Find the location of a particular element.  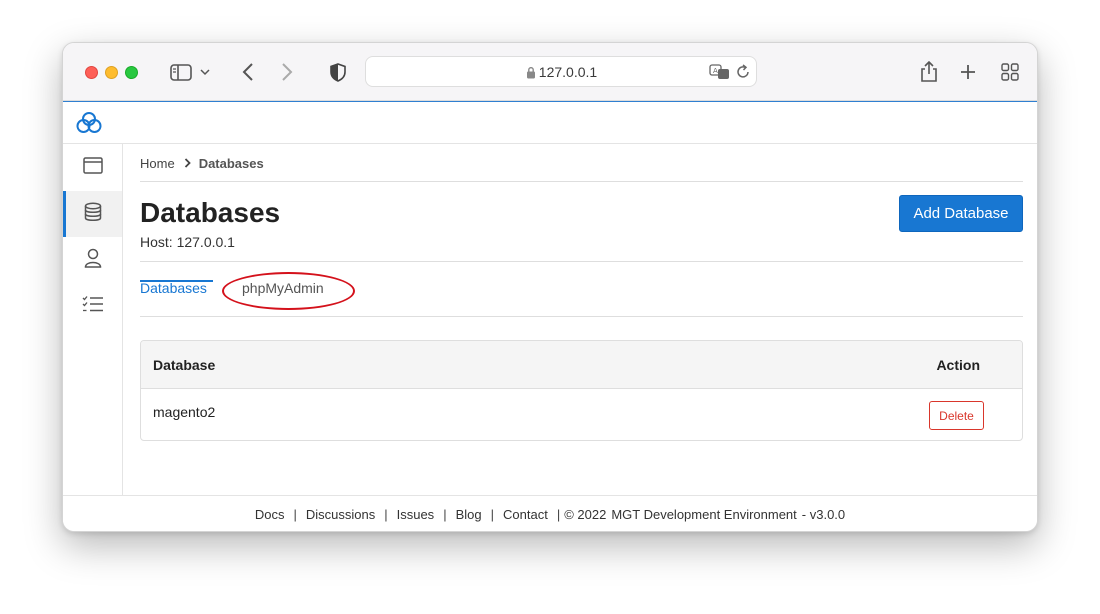

minimize-window-button is located at coordinates (111, 72).